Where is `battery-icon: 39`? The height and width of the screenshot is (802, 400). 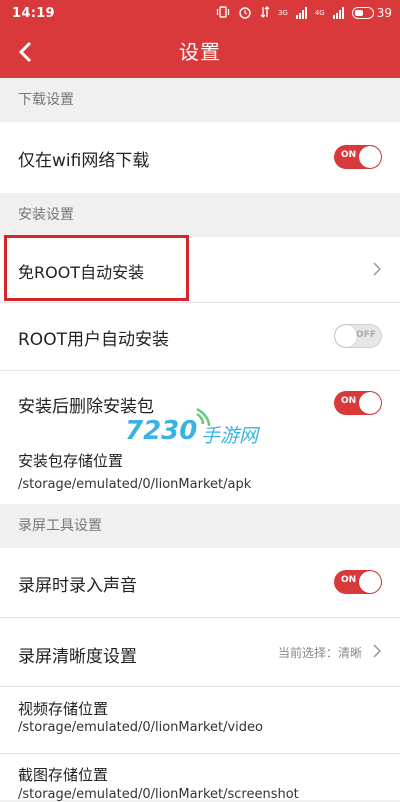 battery-icon: 39 is located at coordinates (371, 13).